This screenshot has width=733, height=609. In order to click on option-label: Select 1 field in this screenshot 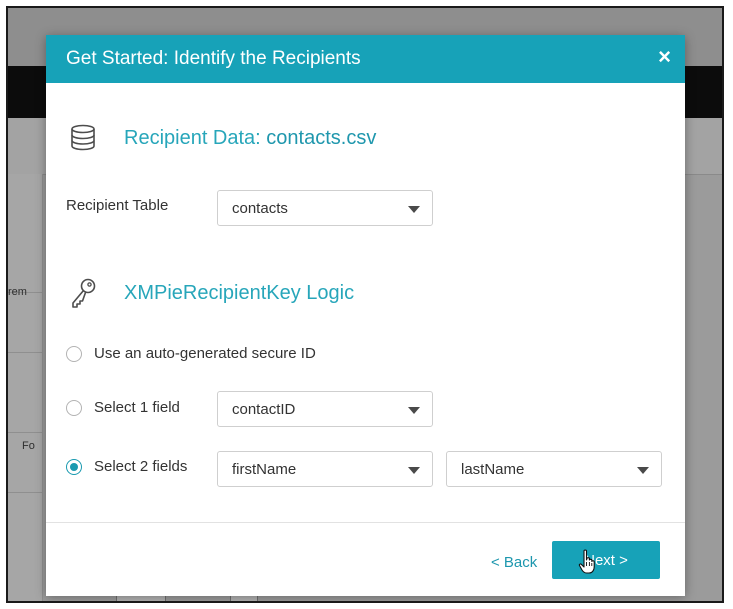, I will do `click(137, 407)`.